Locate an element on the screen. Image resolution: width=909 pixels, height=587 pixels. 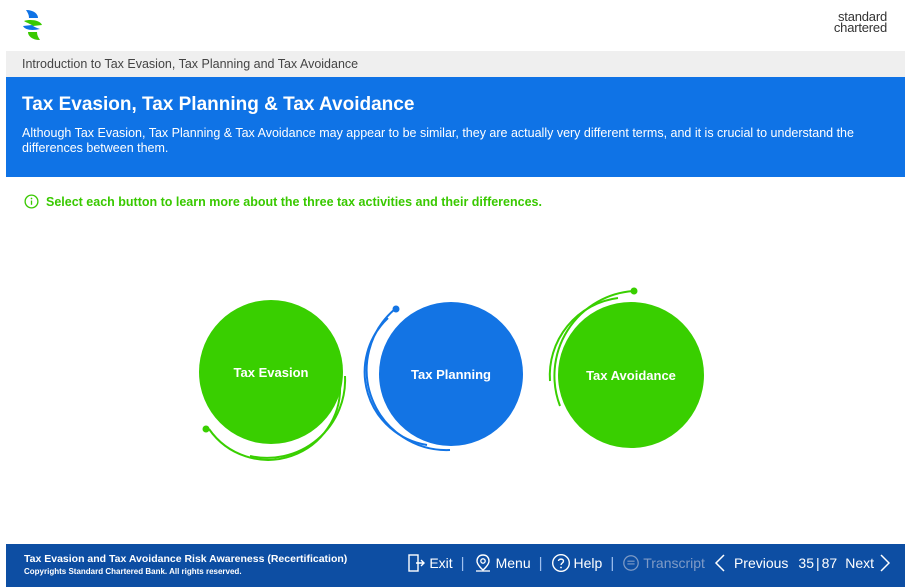
brand-wordmark: standard chartered is located at coordinates (860, 22).